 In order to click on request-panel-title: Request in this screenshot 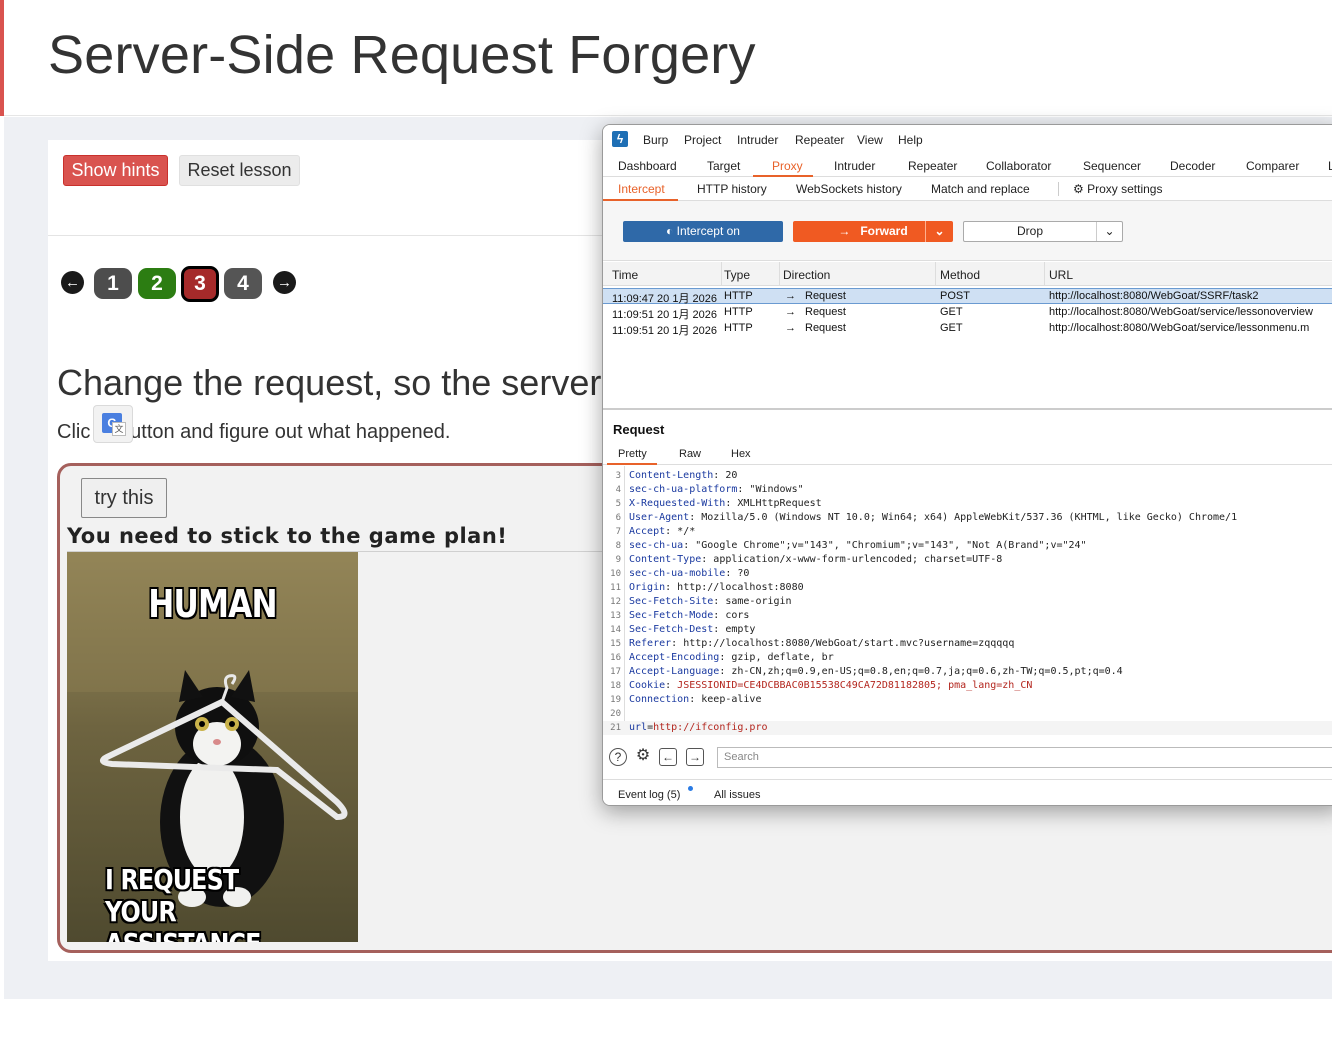, I will do `click(639, 429)`.